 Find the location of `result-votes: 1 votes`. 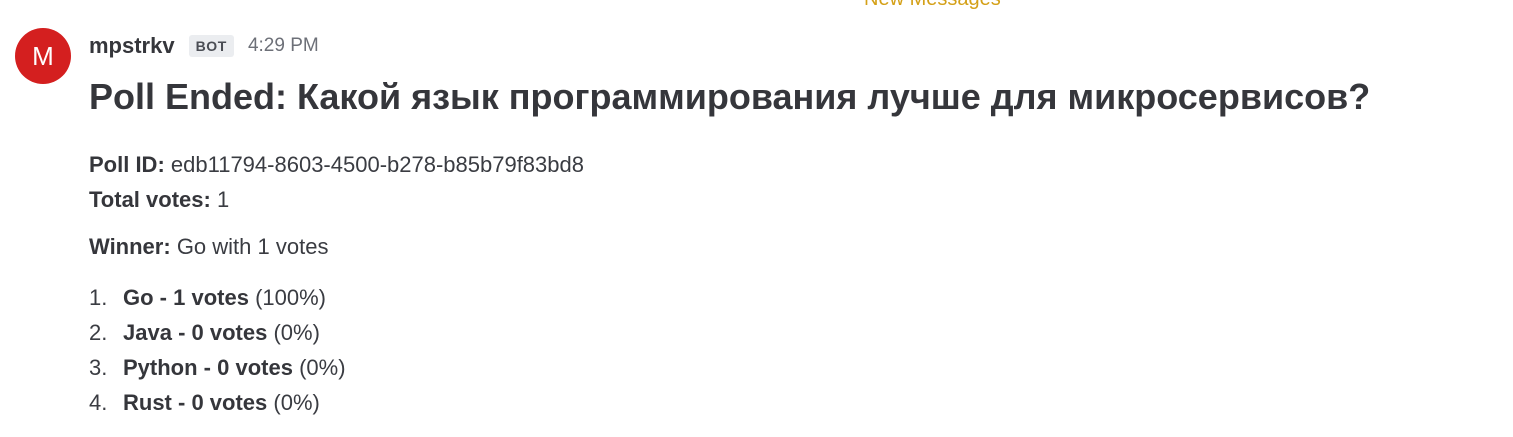

result-votes: 1 votes is located at coordinates (211, 297).